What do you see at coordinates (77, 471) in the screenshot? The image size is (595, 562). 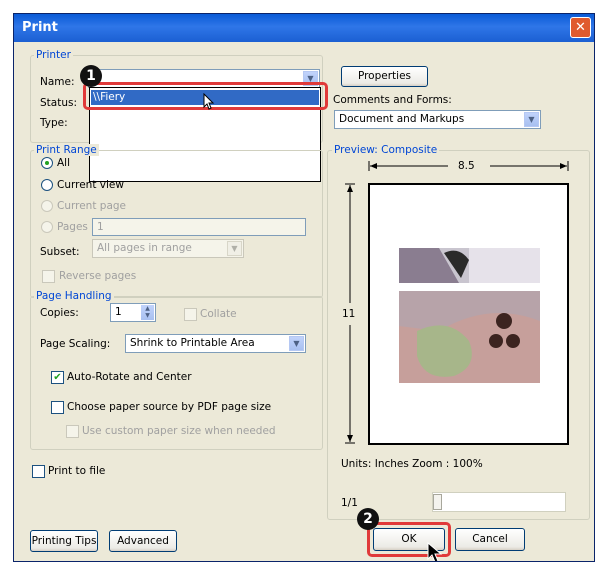 I see `print-to-file-label: Print to file` at bounding box center [77, 471].